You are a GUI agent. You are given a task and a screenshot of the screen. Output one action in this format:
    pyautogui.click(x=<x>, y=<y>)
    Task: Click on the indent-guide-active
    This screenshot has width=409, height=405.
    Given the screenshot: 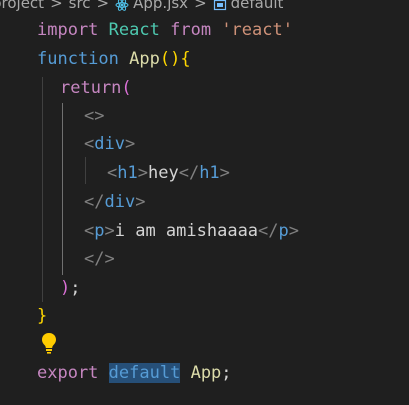 What is the action you would take?
    pyautogui.click(x=62, y=189)
    